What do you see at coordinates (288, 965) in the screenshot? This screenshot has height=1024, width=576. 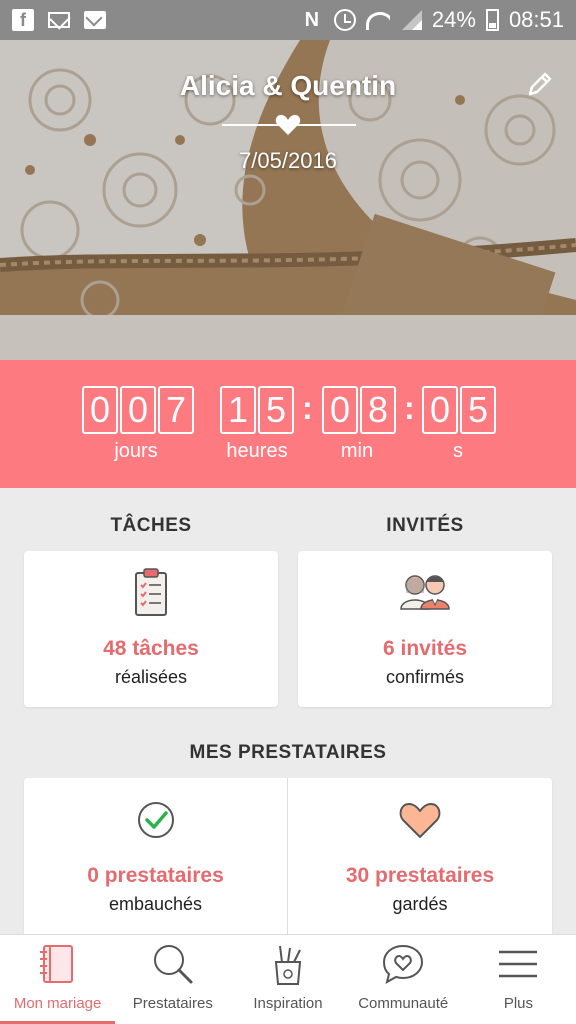 I see `pencil-cup-icon` at bounding box center [288, 965].